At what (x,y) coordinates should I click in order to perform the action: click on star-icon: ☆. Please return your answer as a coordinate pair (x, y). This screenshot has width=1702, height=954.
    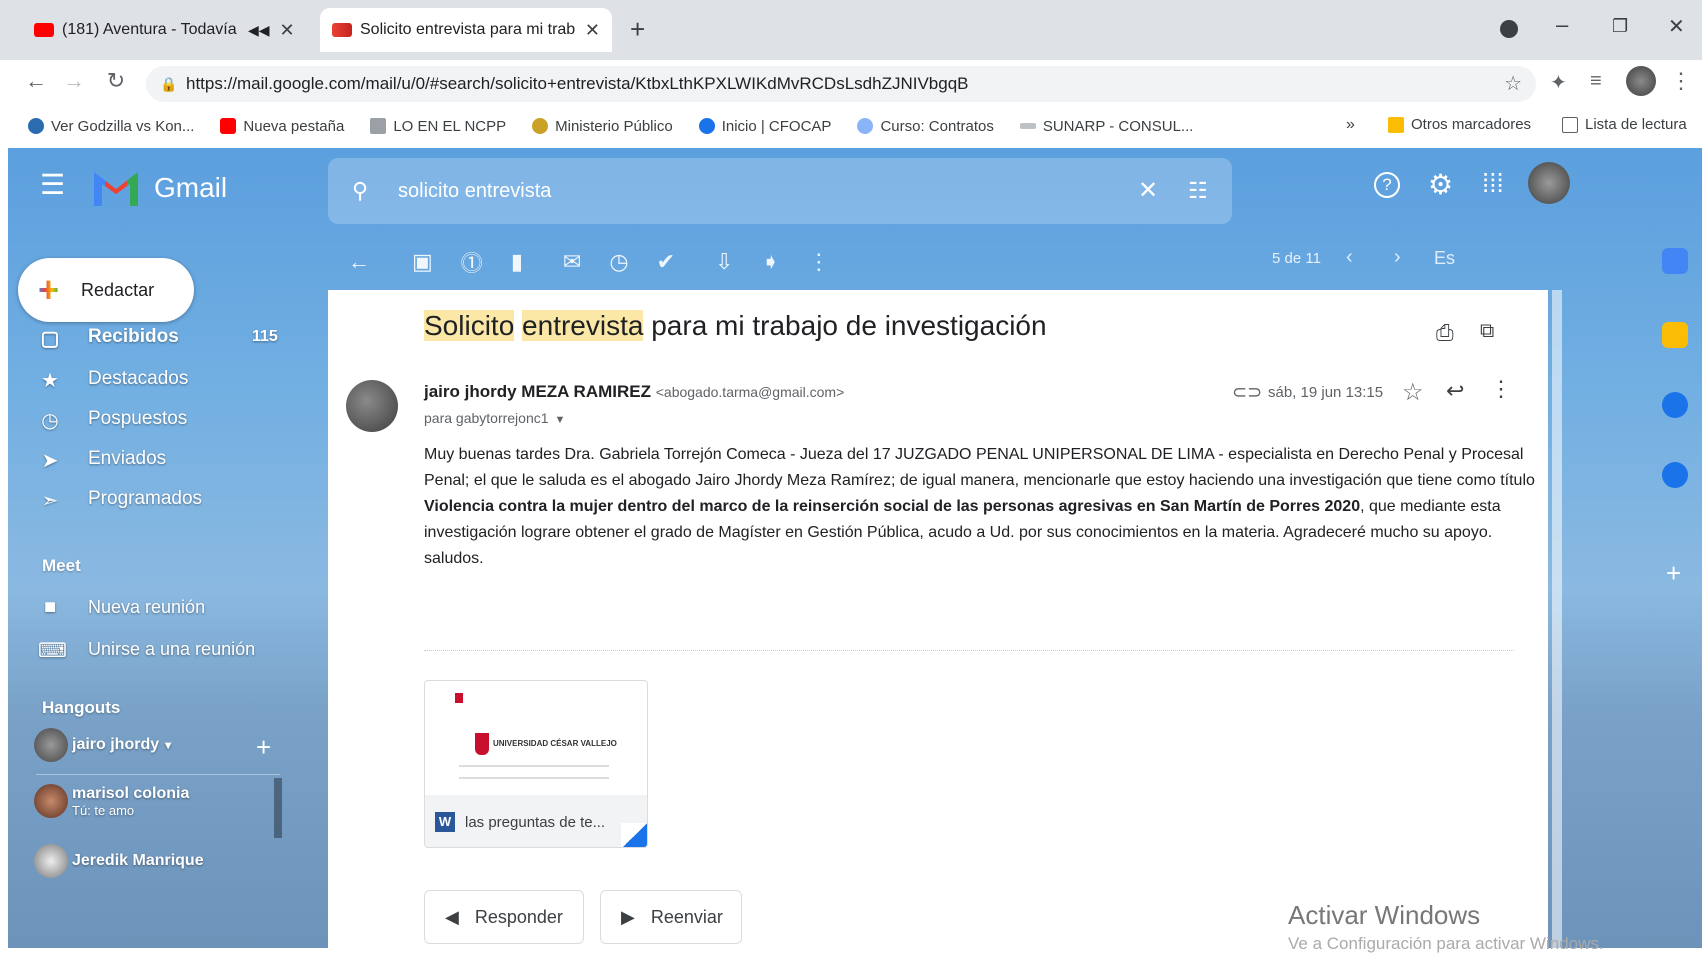
    Looking at the image, I should click on (1413, 392).